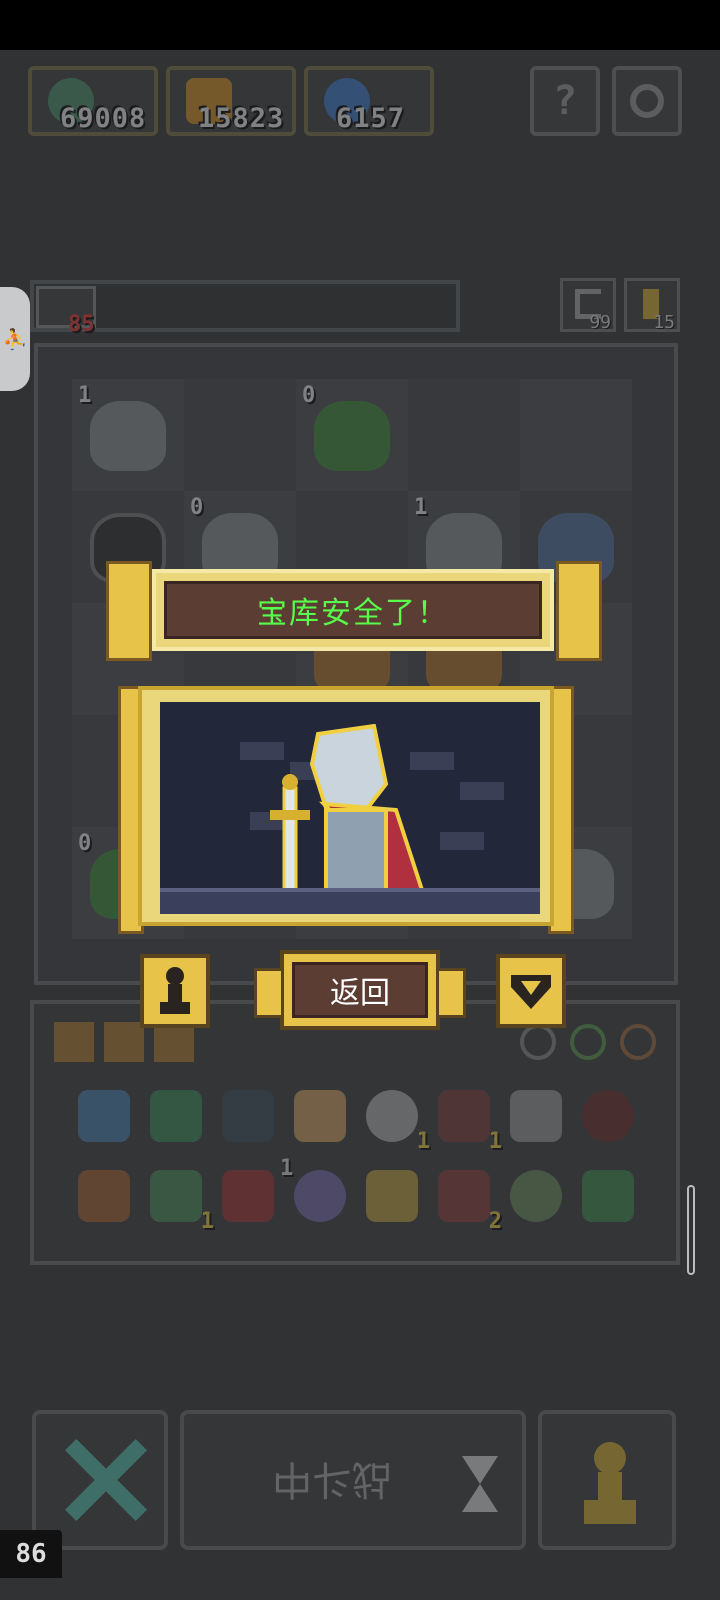 This screenshot has height=1600, width=720. Describe the element at coordinates (451, 993) in the screenshot. I see `back-right-ornament` at that location.